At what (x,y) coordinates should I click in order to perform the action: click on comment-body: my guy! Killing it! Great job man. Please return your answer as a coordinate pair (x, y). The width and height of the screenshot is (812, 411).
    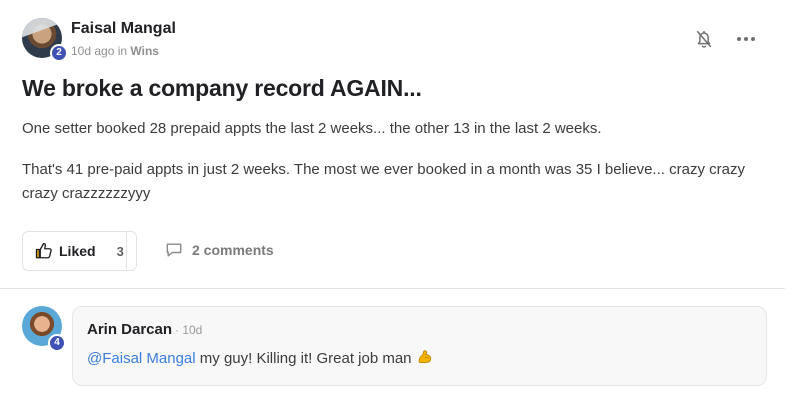
    Looking at the image, I should click on (303, 358).